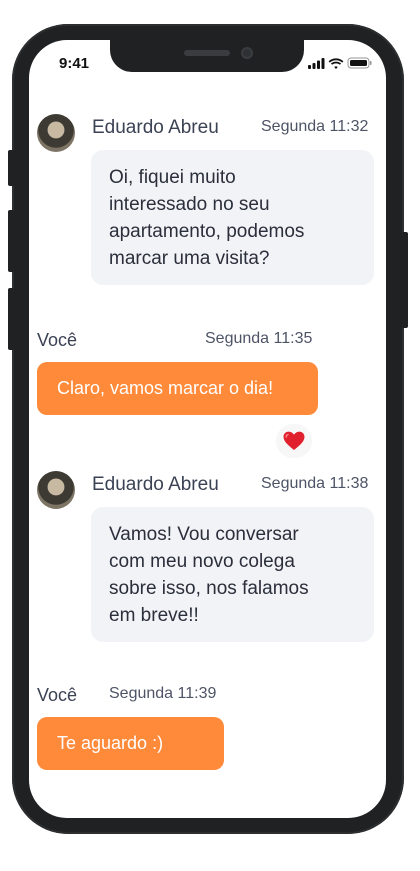 This screenshot has height=871, width=420. Describe the element at coordinates (74, 63) in the screenshot. I see `status-time: 9:41` at that location.